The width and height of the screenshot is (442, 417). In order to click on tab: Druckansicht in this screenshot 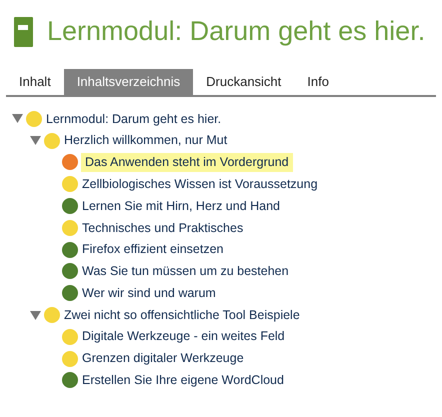, I will do `click(243, 82)`.